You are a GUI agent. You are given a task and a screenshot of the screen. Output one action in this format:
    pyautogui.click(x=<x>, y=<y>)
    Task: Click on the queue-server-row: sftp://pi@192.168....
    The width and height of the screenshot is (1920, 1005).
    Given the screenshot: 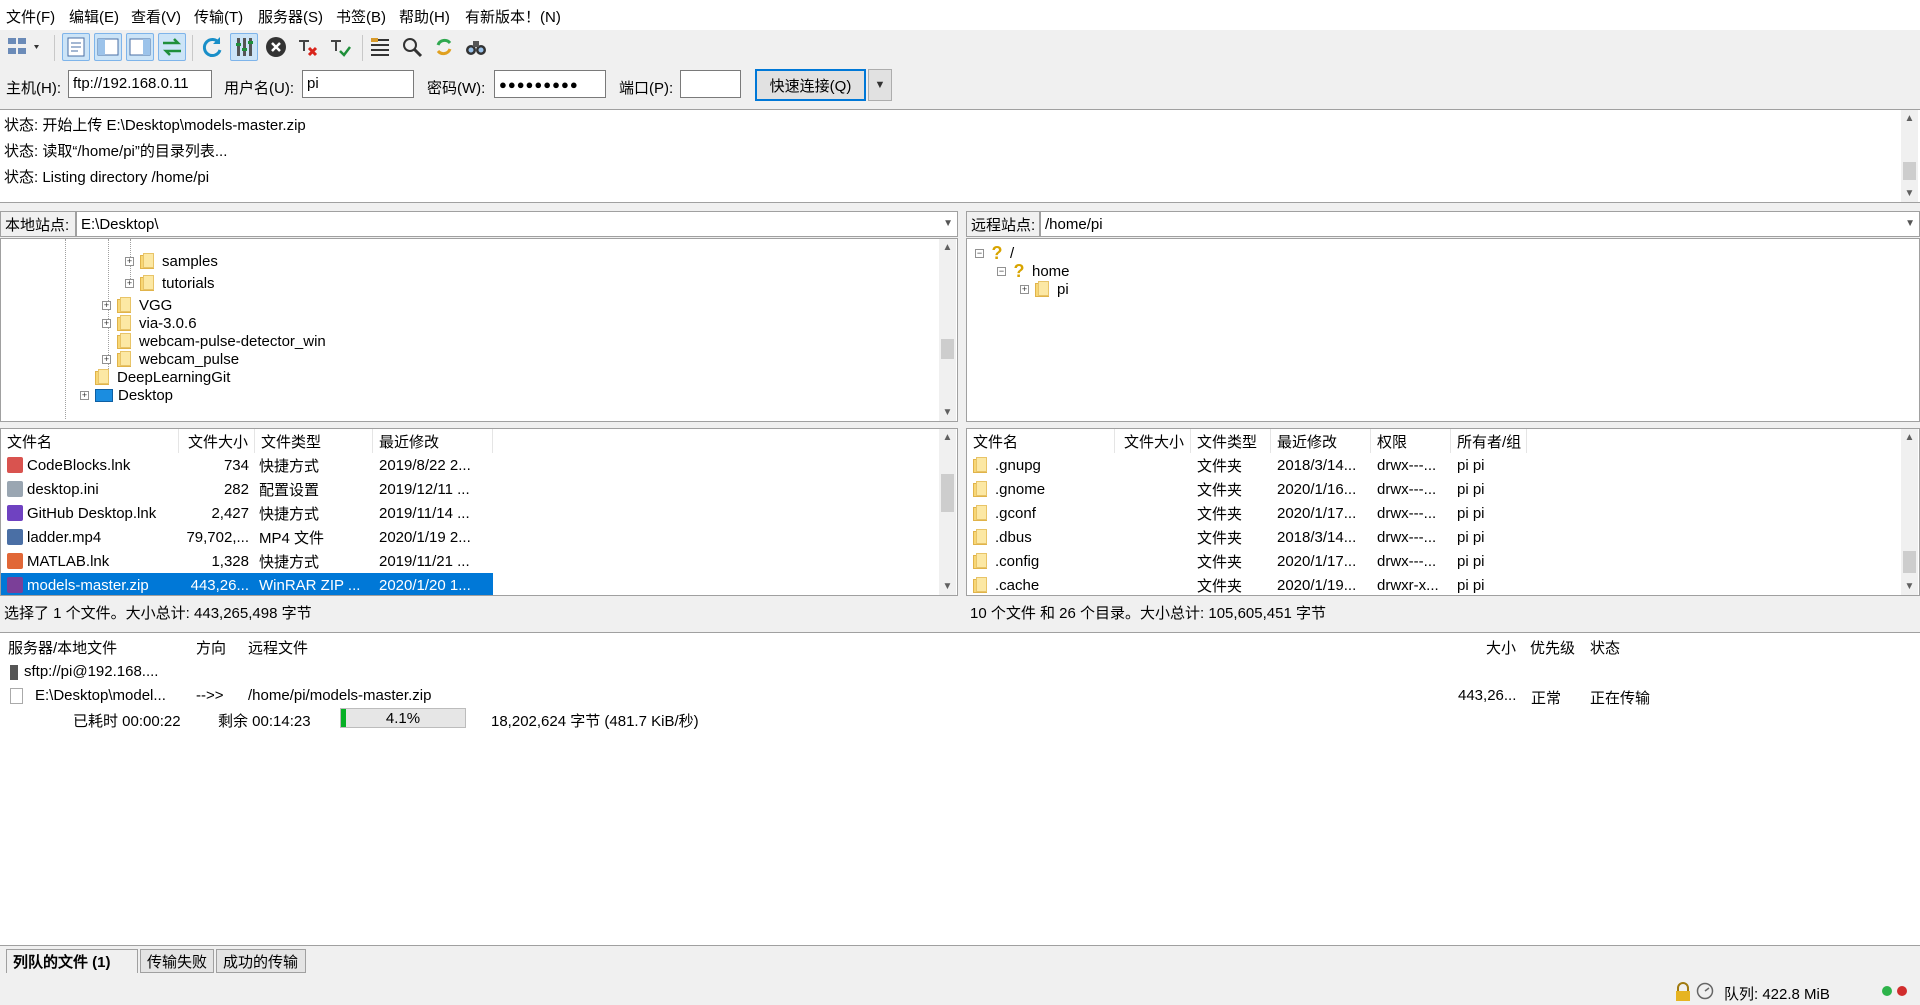 What is the action you would take?
    pyautogui.click(x=84, y=671)
    